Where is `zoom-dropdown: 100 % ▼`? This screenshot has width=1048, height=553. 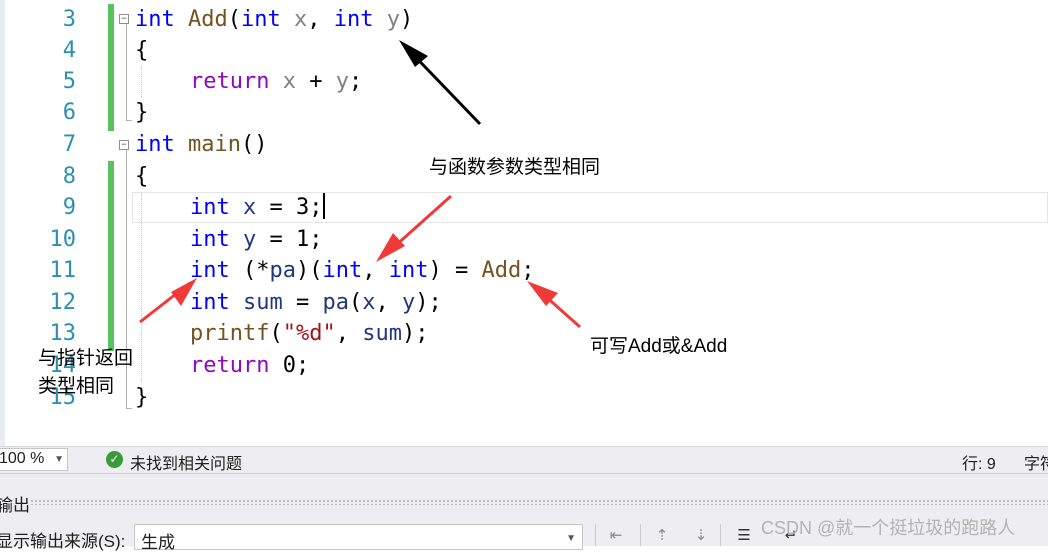
zoom-dropdown: 100 % ▼ is located at coordinates (34, 459).